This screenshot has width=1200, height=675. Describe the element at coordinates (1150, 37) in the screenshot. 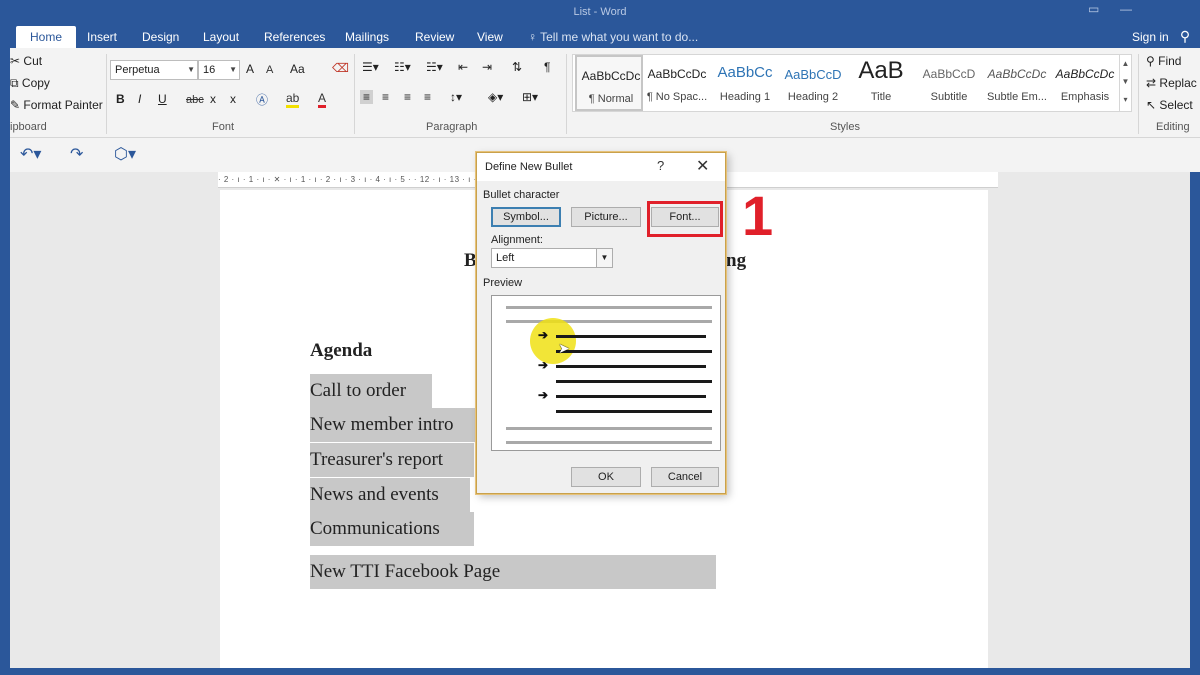

I see `sign-in-link: Sign in` at that location.